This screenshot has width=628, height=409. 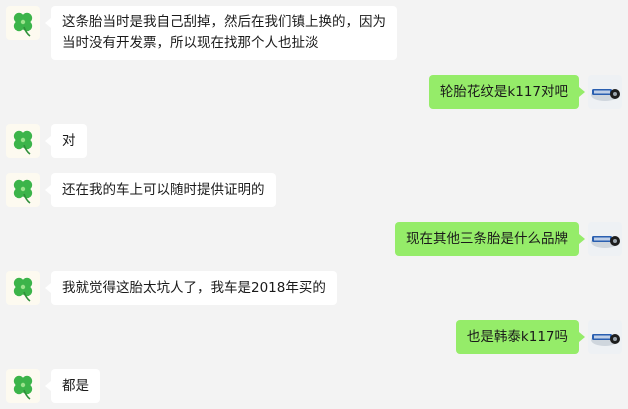 I want to click on message-bubble: 还在我的车上可以随时提供证明的, so click(x=160, y=190).